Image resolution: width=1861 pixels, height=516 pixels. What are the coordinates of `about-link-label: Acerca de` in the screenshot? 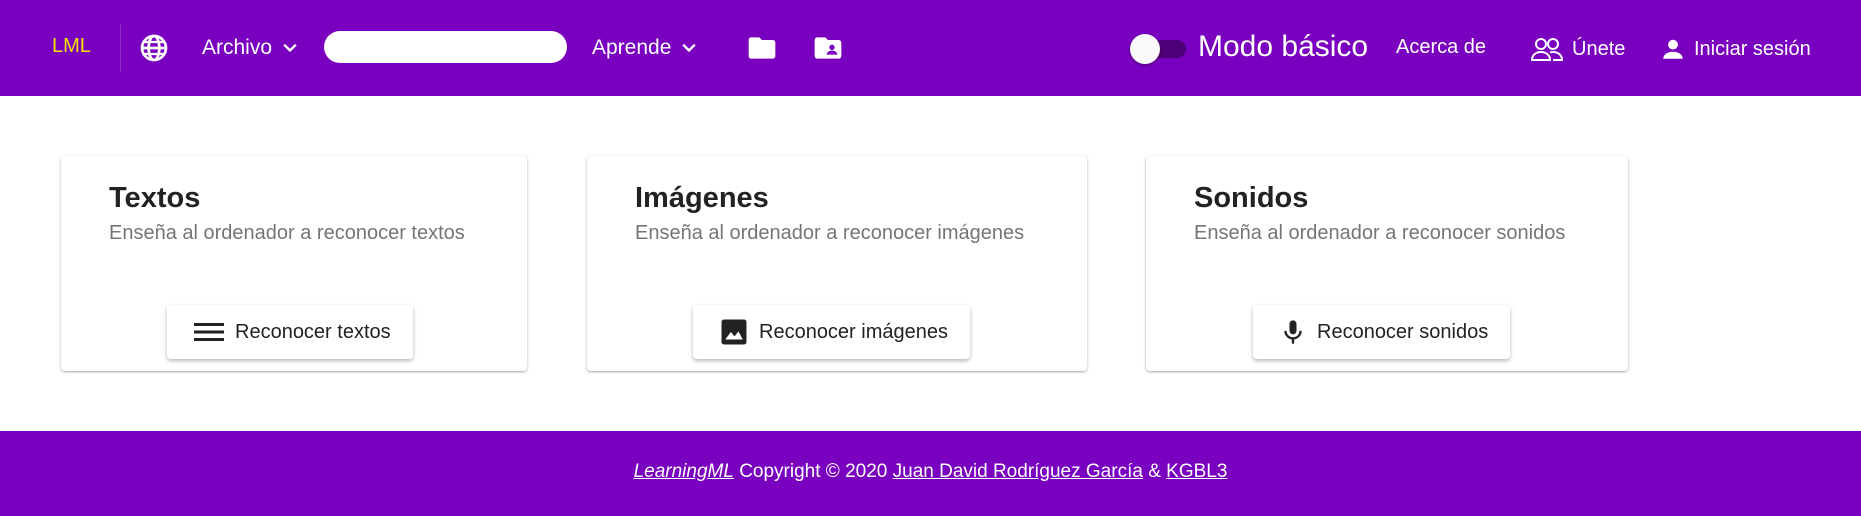 It's located at (1441, 47).